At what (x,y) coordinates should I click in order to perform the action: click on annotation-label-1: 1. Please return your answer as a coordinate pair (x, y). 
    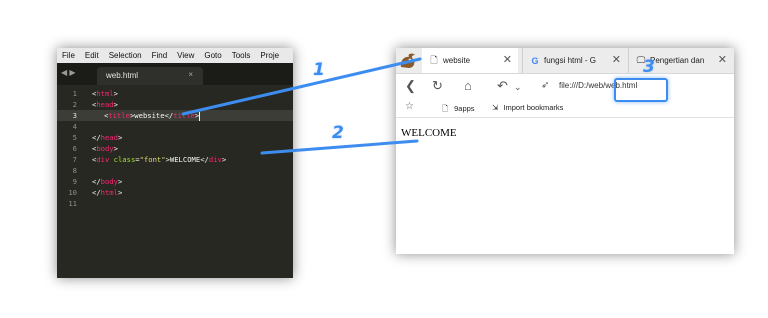
    Looking at the image, I should click on (319, 70).